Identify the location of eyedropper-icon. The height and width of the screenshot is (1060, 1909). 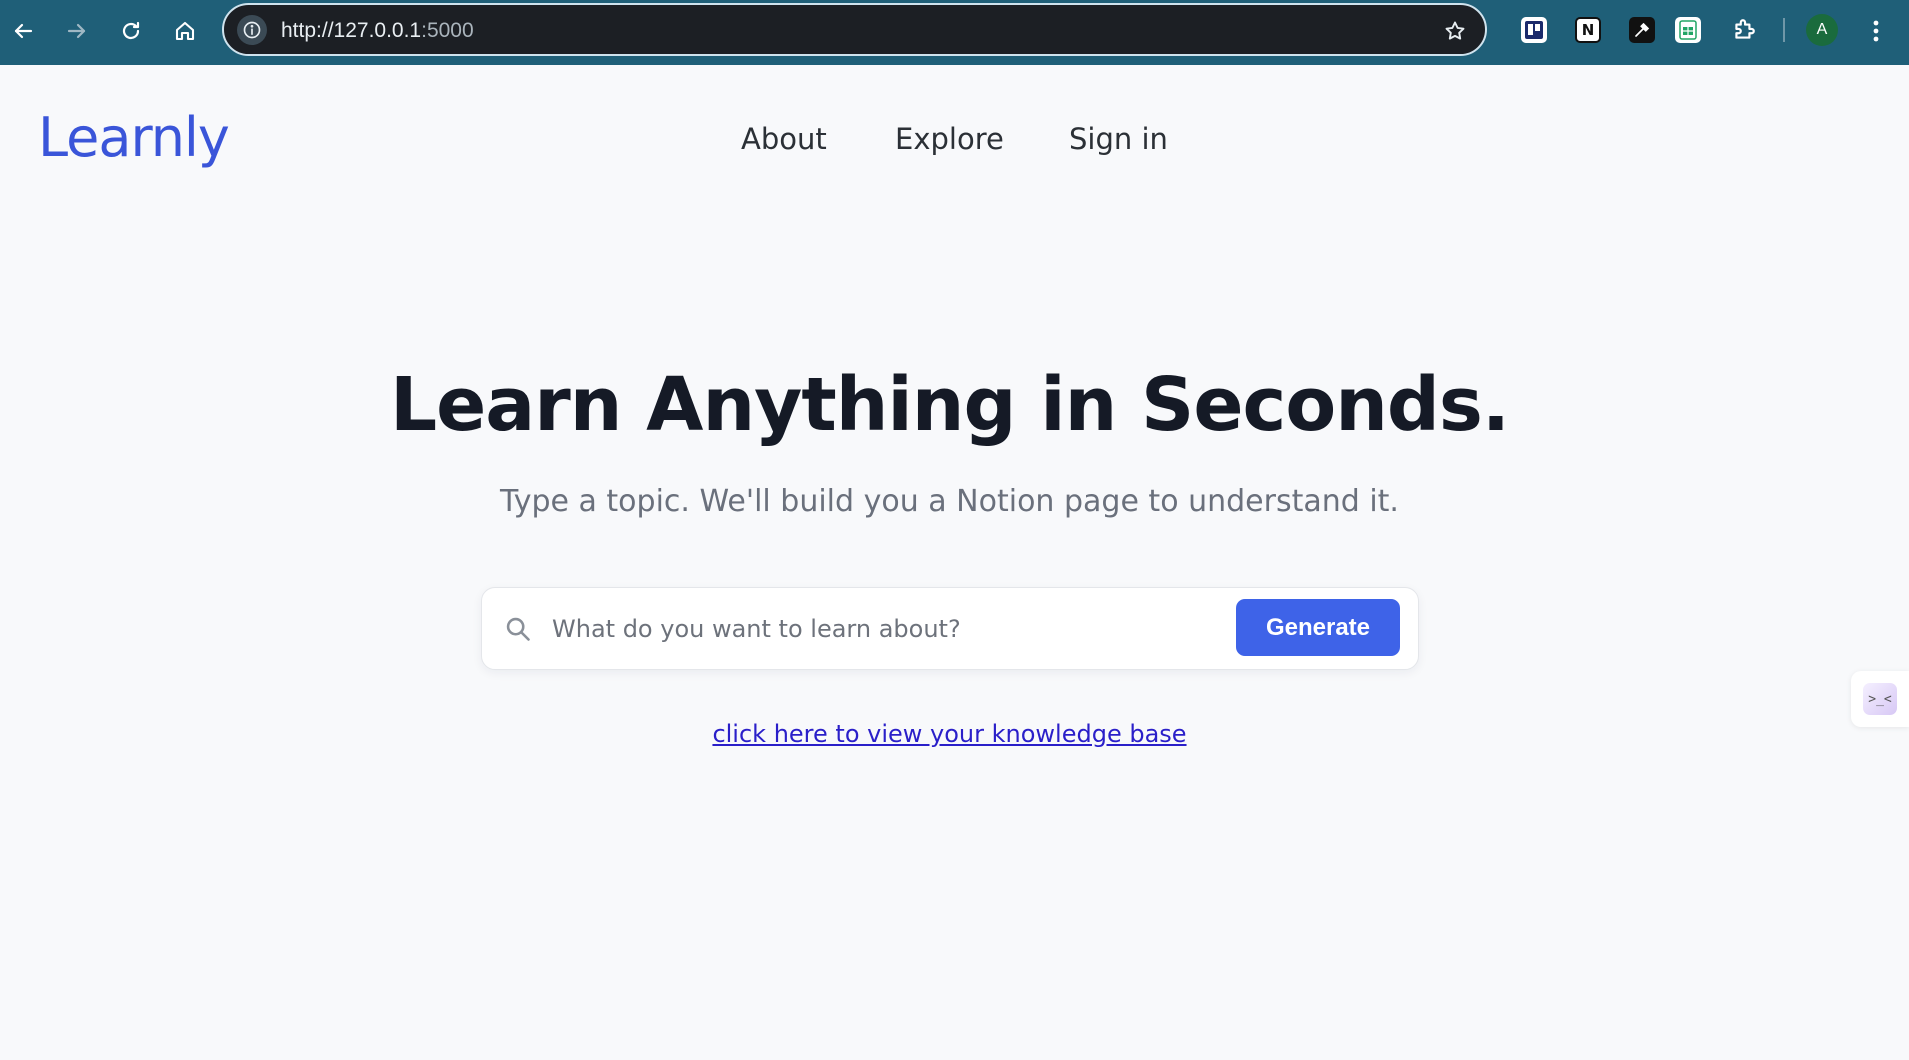
(1642, 30).